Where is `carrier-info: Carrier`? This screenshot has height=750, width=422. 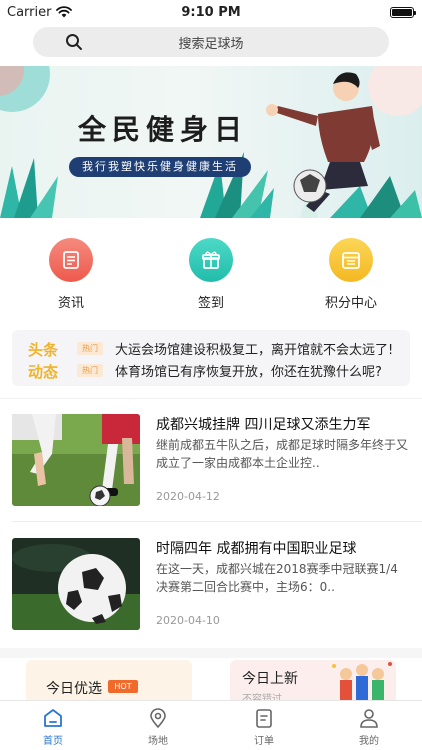 carrier-info: Carrier is located at coordinates (40, 12).